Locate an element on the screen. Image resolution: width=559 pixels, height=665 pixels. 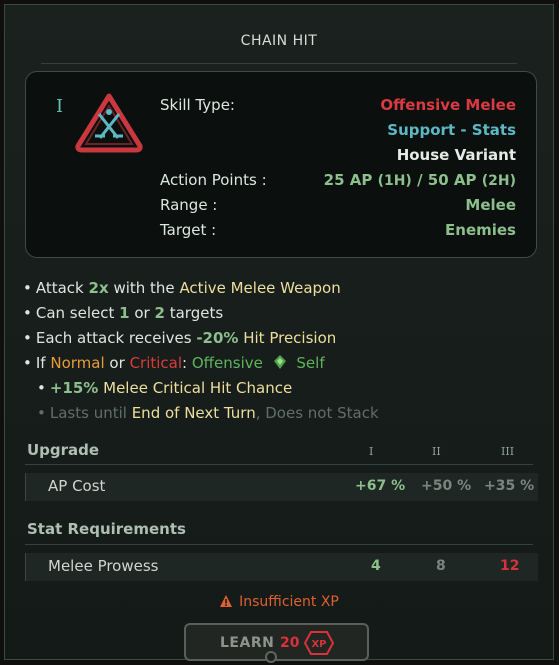
xp-icon: XP is located at coordinates (319, 643).